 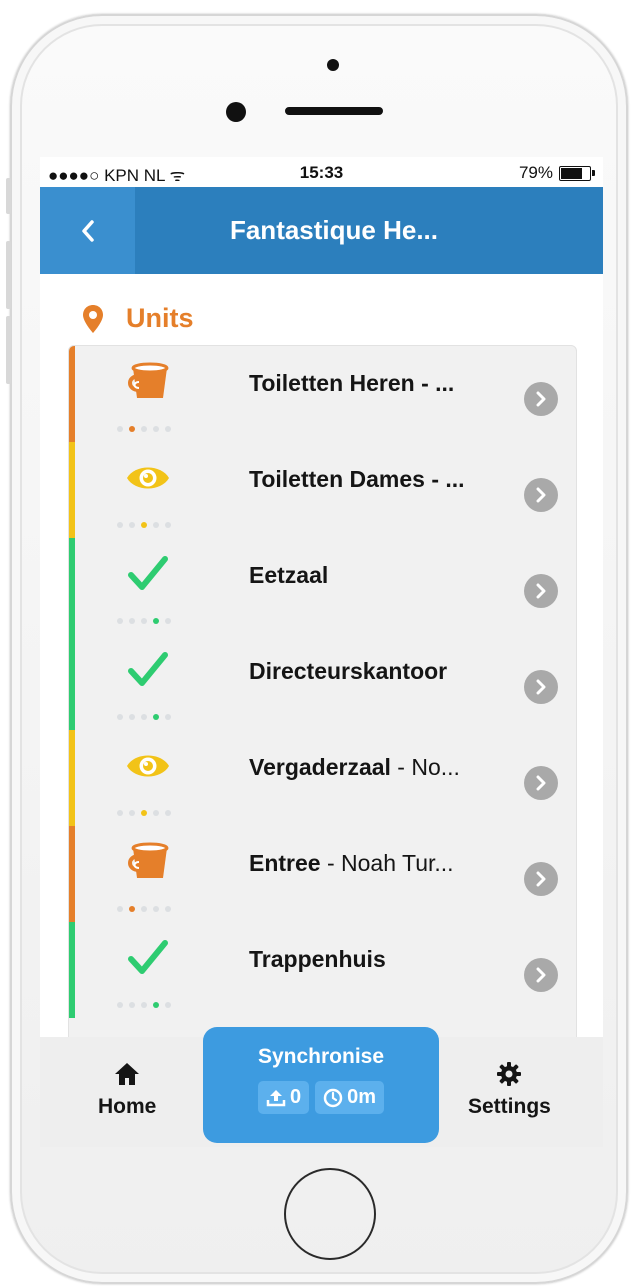 I want to click on upload-count-badge: 0, so click(x=283, y=1097).